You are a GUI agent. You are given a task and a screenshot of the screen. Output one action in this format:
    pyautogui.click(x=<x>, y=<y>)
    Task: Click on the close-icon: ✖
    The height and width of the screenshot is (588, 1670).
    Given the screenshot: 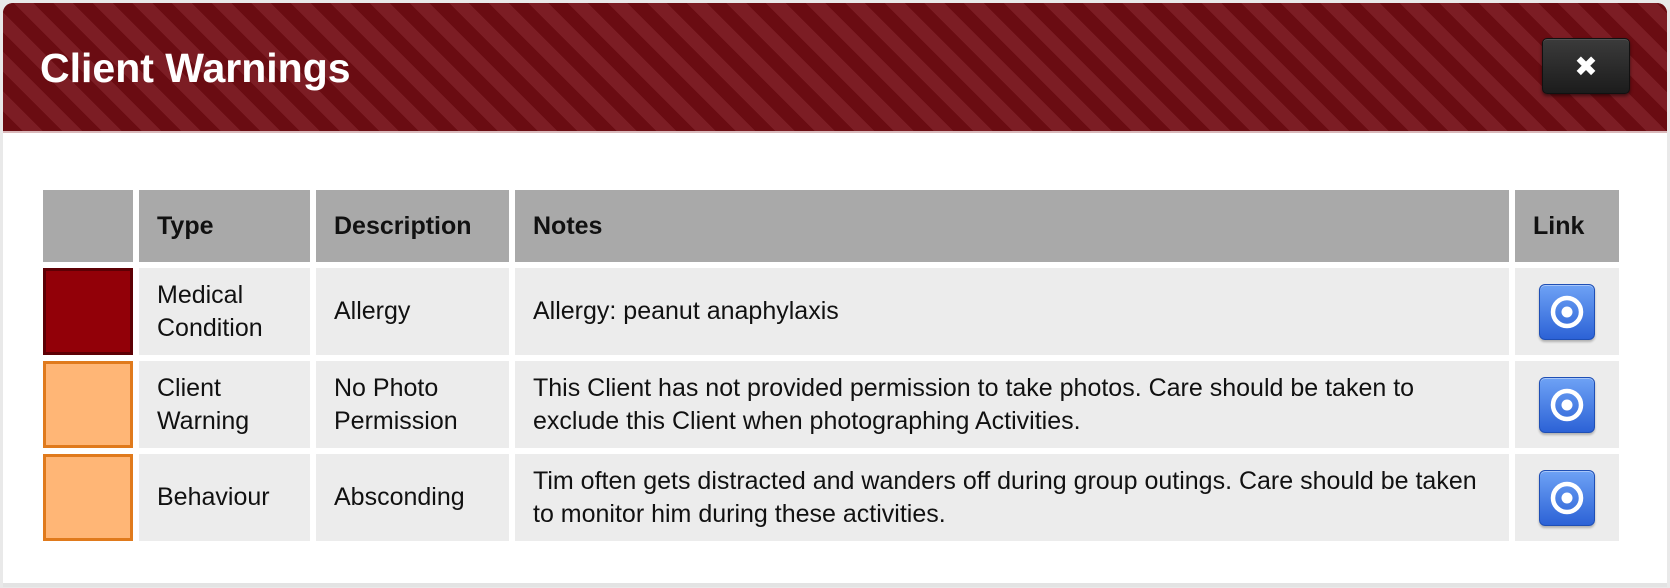 What is the action you would take?
    pyautogui.click(x=1586, y=66)
    